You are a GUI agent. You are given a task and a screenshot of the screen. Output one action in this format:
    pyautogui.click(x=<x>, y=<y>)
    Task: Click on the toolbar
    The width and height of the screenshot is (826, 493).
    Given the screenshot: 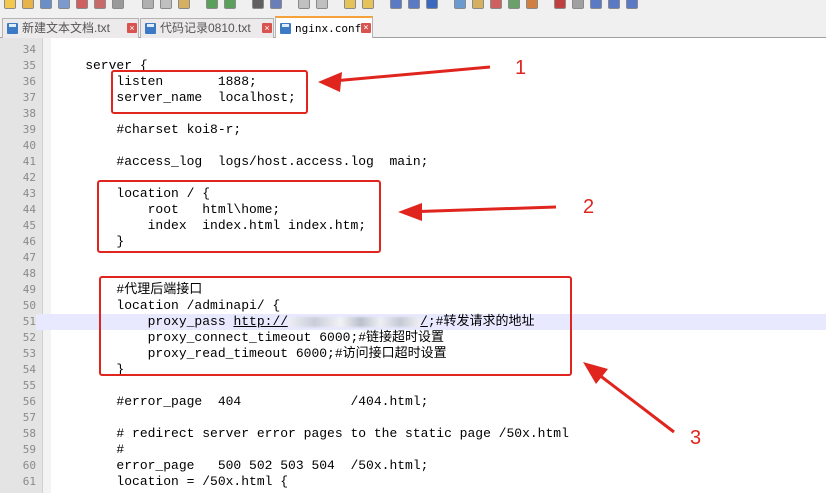 What is the action you would take?
    pyautogui.click(x=413, y=6)
    